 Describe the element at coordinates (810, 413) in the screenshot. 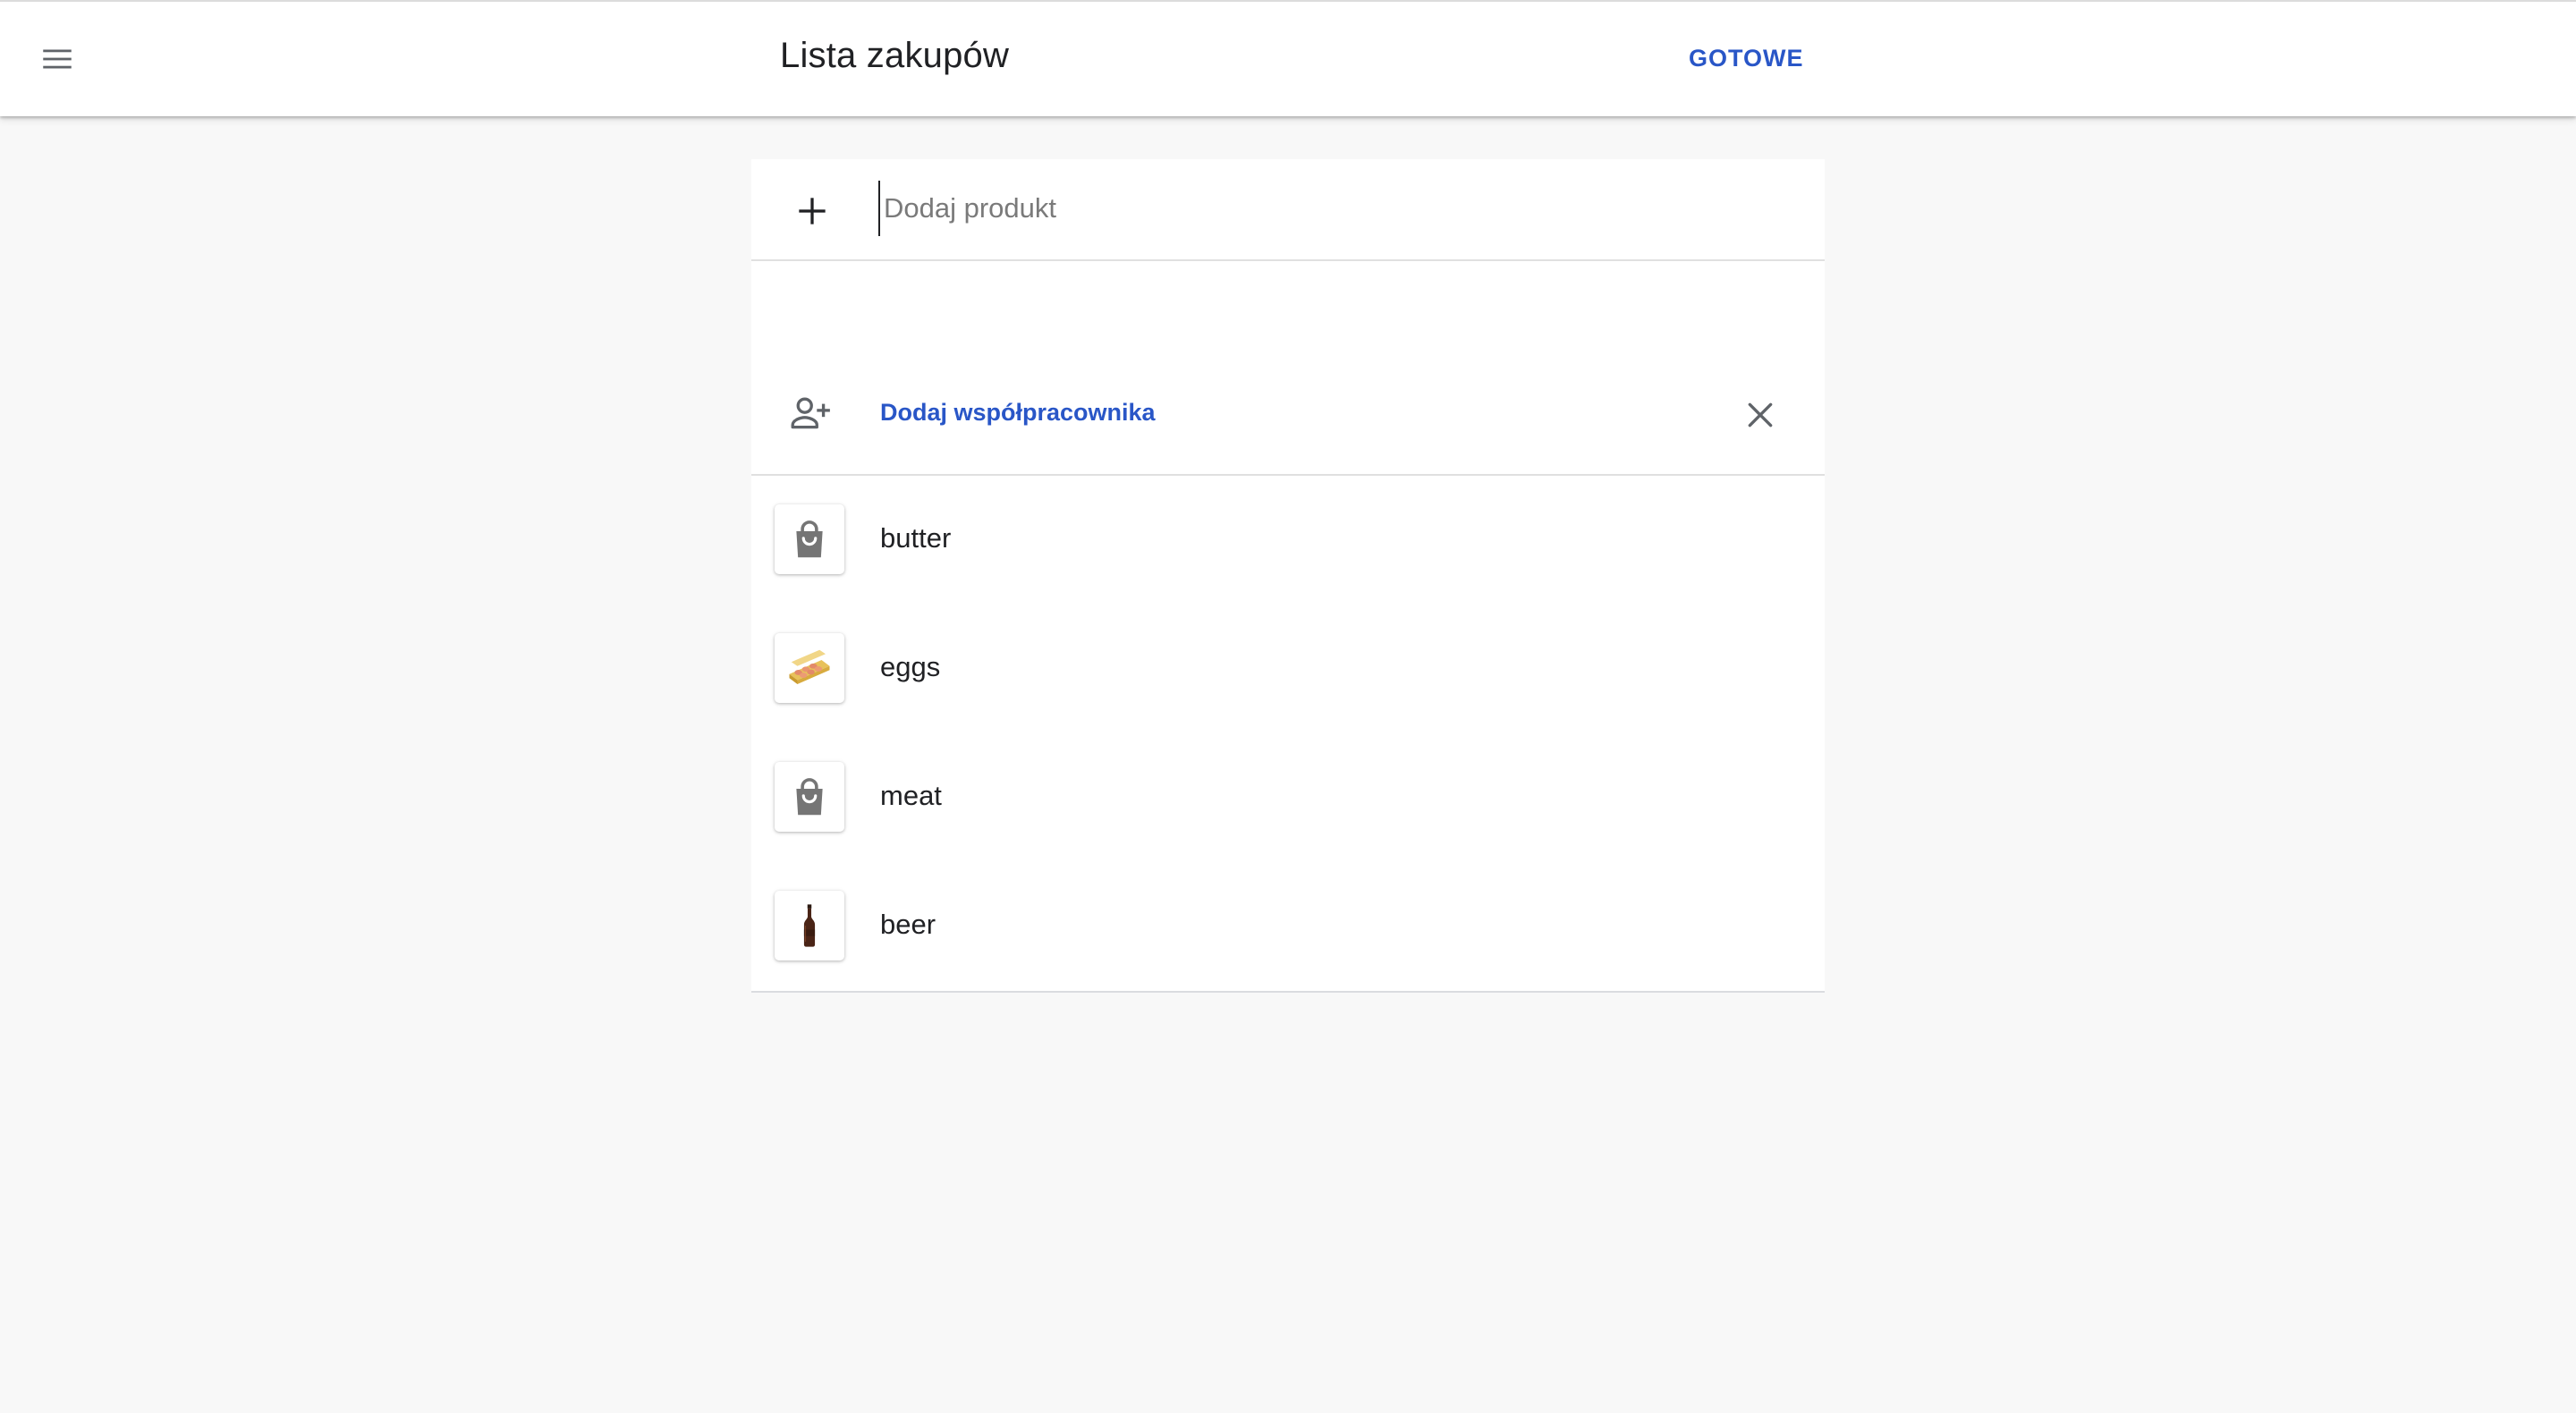

I see `person-add-icon` at that location.